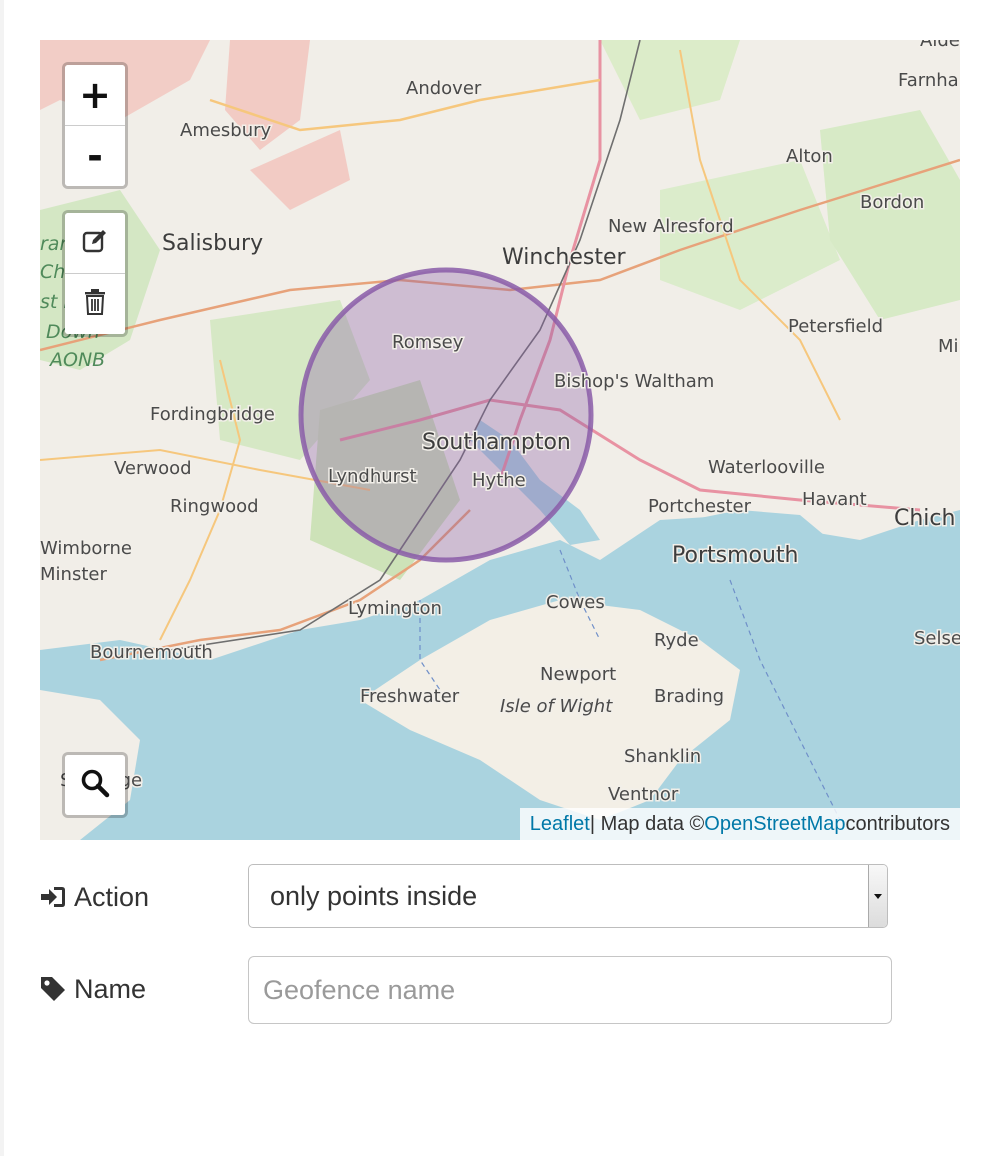 The width and height of the screenshot is (1000, 1156). Describe the element at coordinates (112, 896) in the screenshot. I see `action-label-text: Action` at that location.